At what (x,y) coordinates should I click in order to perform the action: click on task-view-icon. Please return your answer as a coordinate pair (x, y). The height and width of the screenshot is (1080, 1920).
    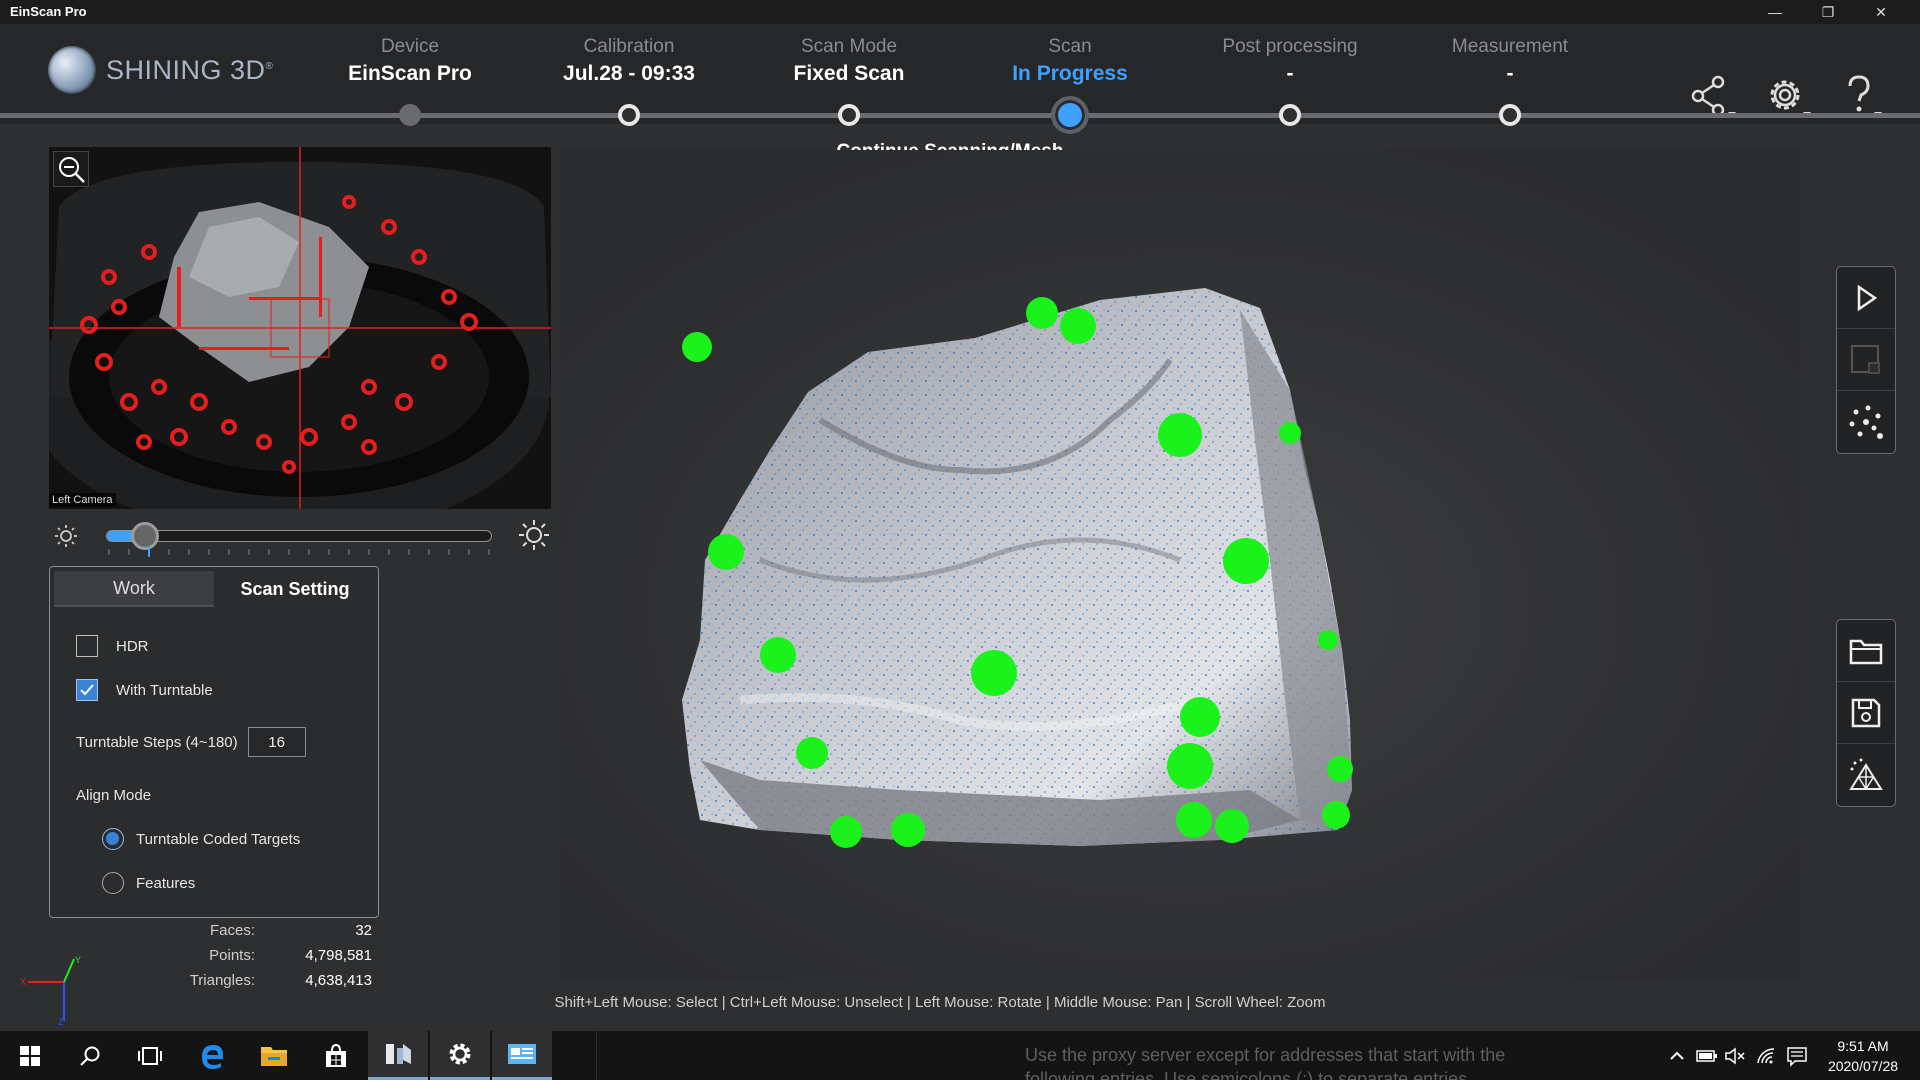
    Looking at the image, I should click on (150, 1055).